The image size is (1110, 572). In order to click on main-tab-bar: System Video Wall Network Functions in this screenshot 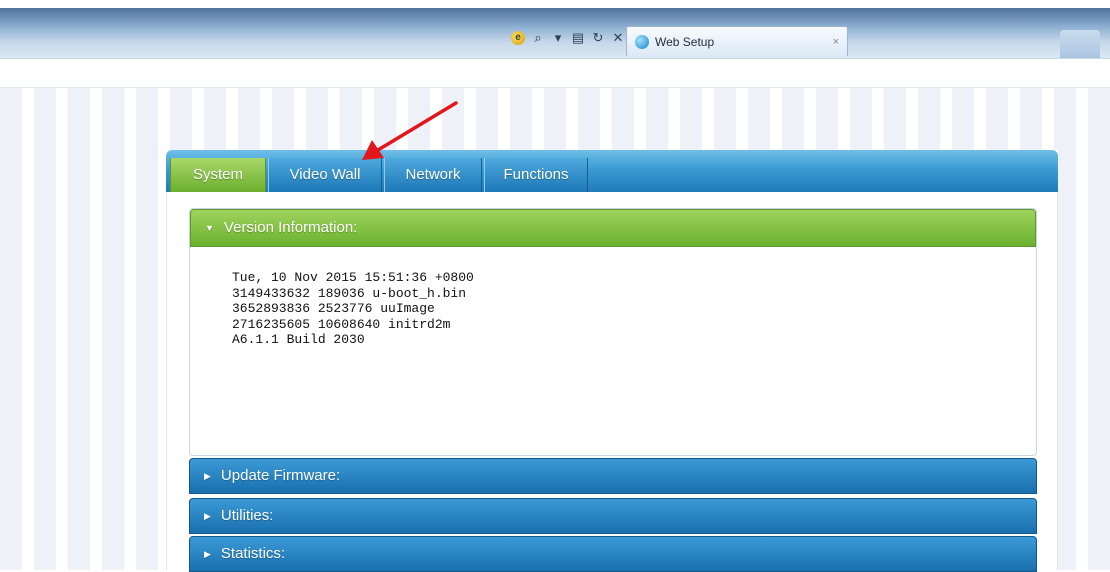, I will do `click(612, 171)`.